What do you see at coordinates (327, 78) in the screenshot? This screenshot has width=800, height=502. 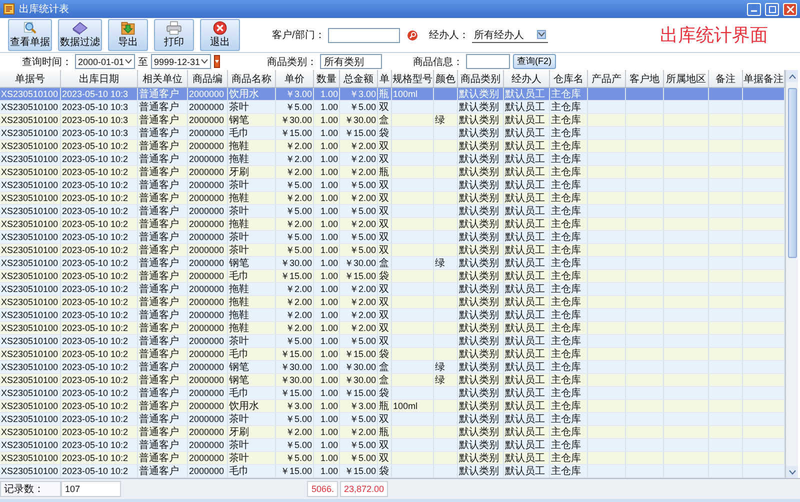 I see `column-header: 数量` at bounding box center [327, 78].